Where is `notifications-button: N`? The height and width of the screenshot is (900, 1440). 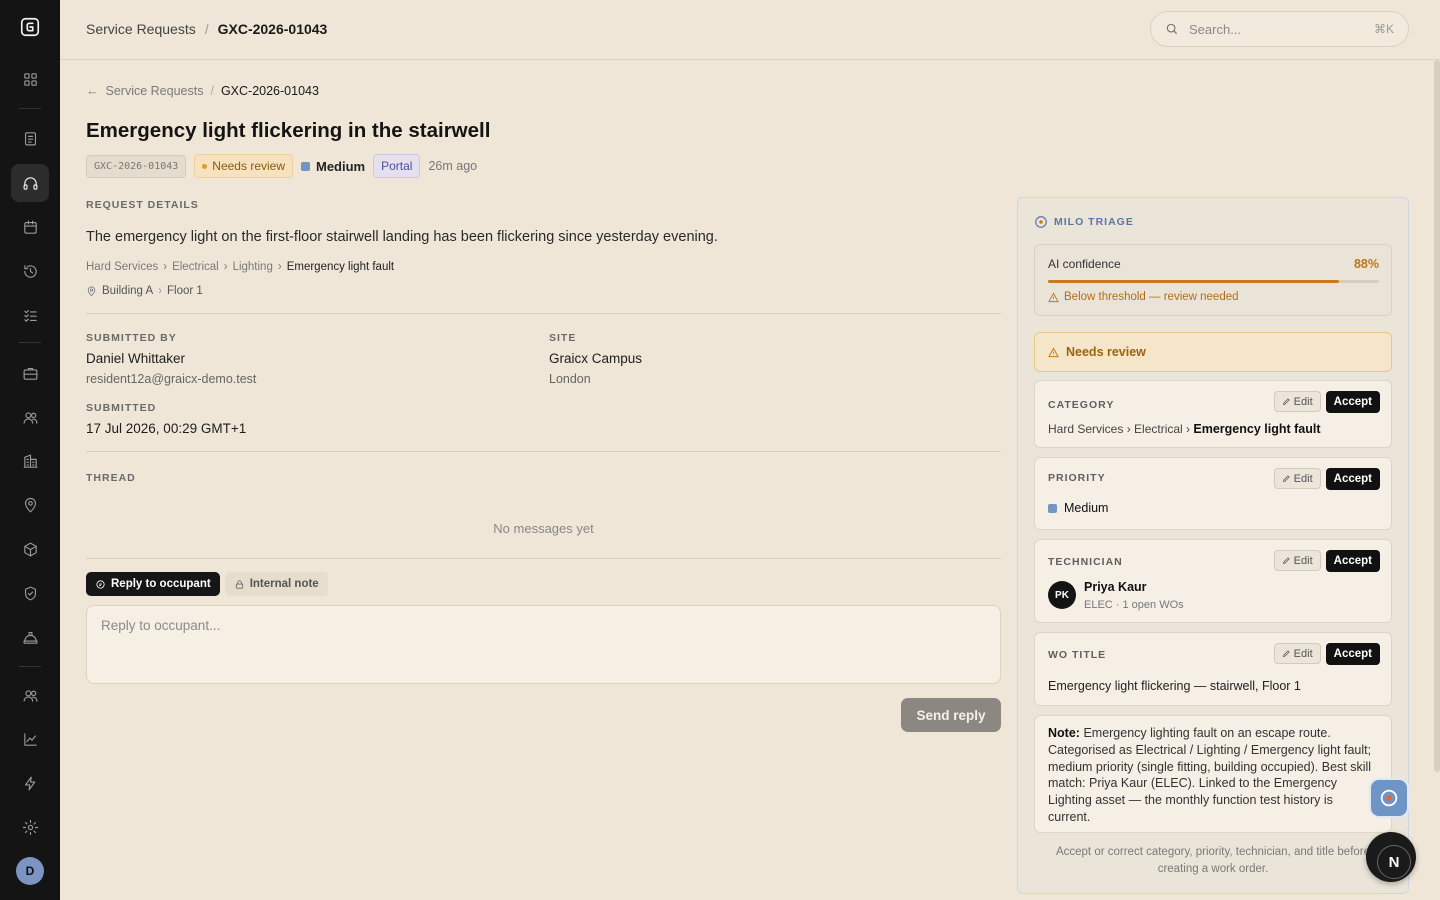
notifications-button: N is located at coordinates (1391, 857).